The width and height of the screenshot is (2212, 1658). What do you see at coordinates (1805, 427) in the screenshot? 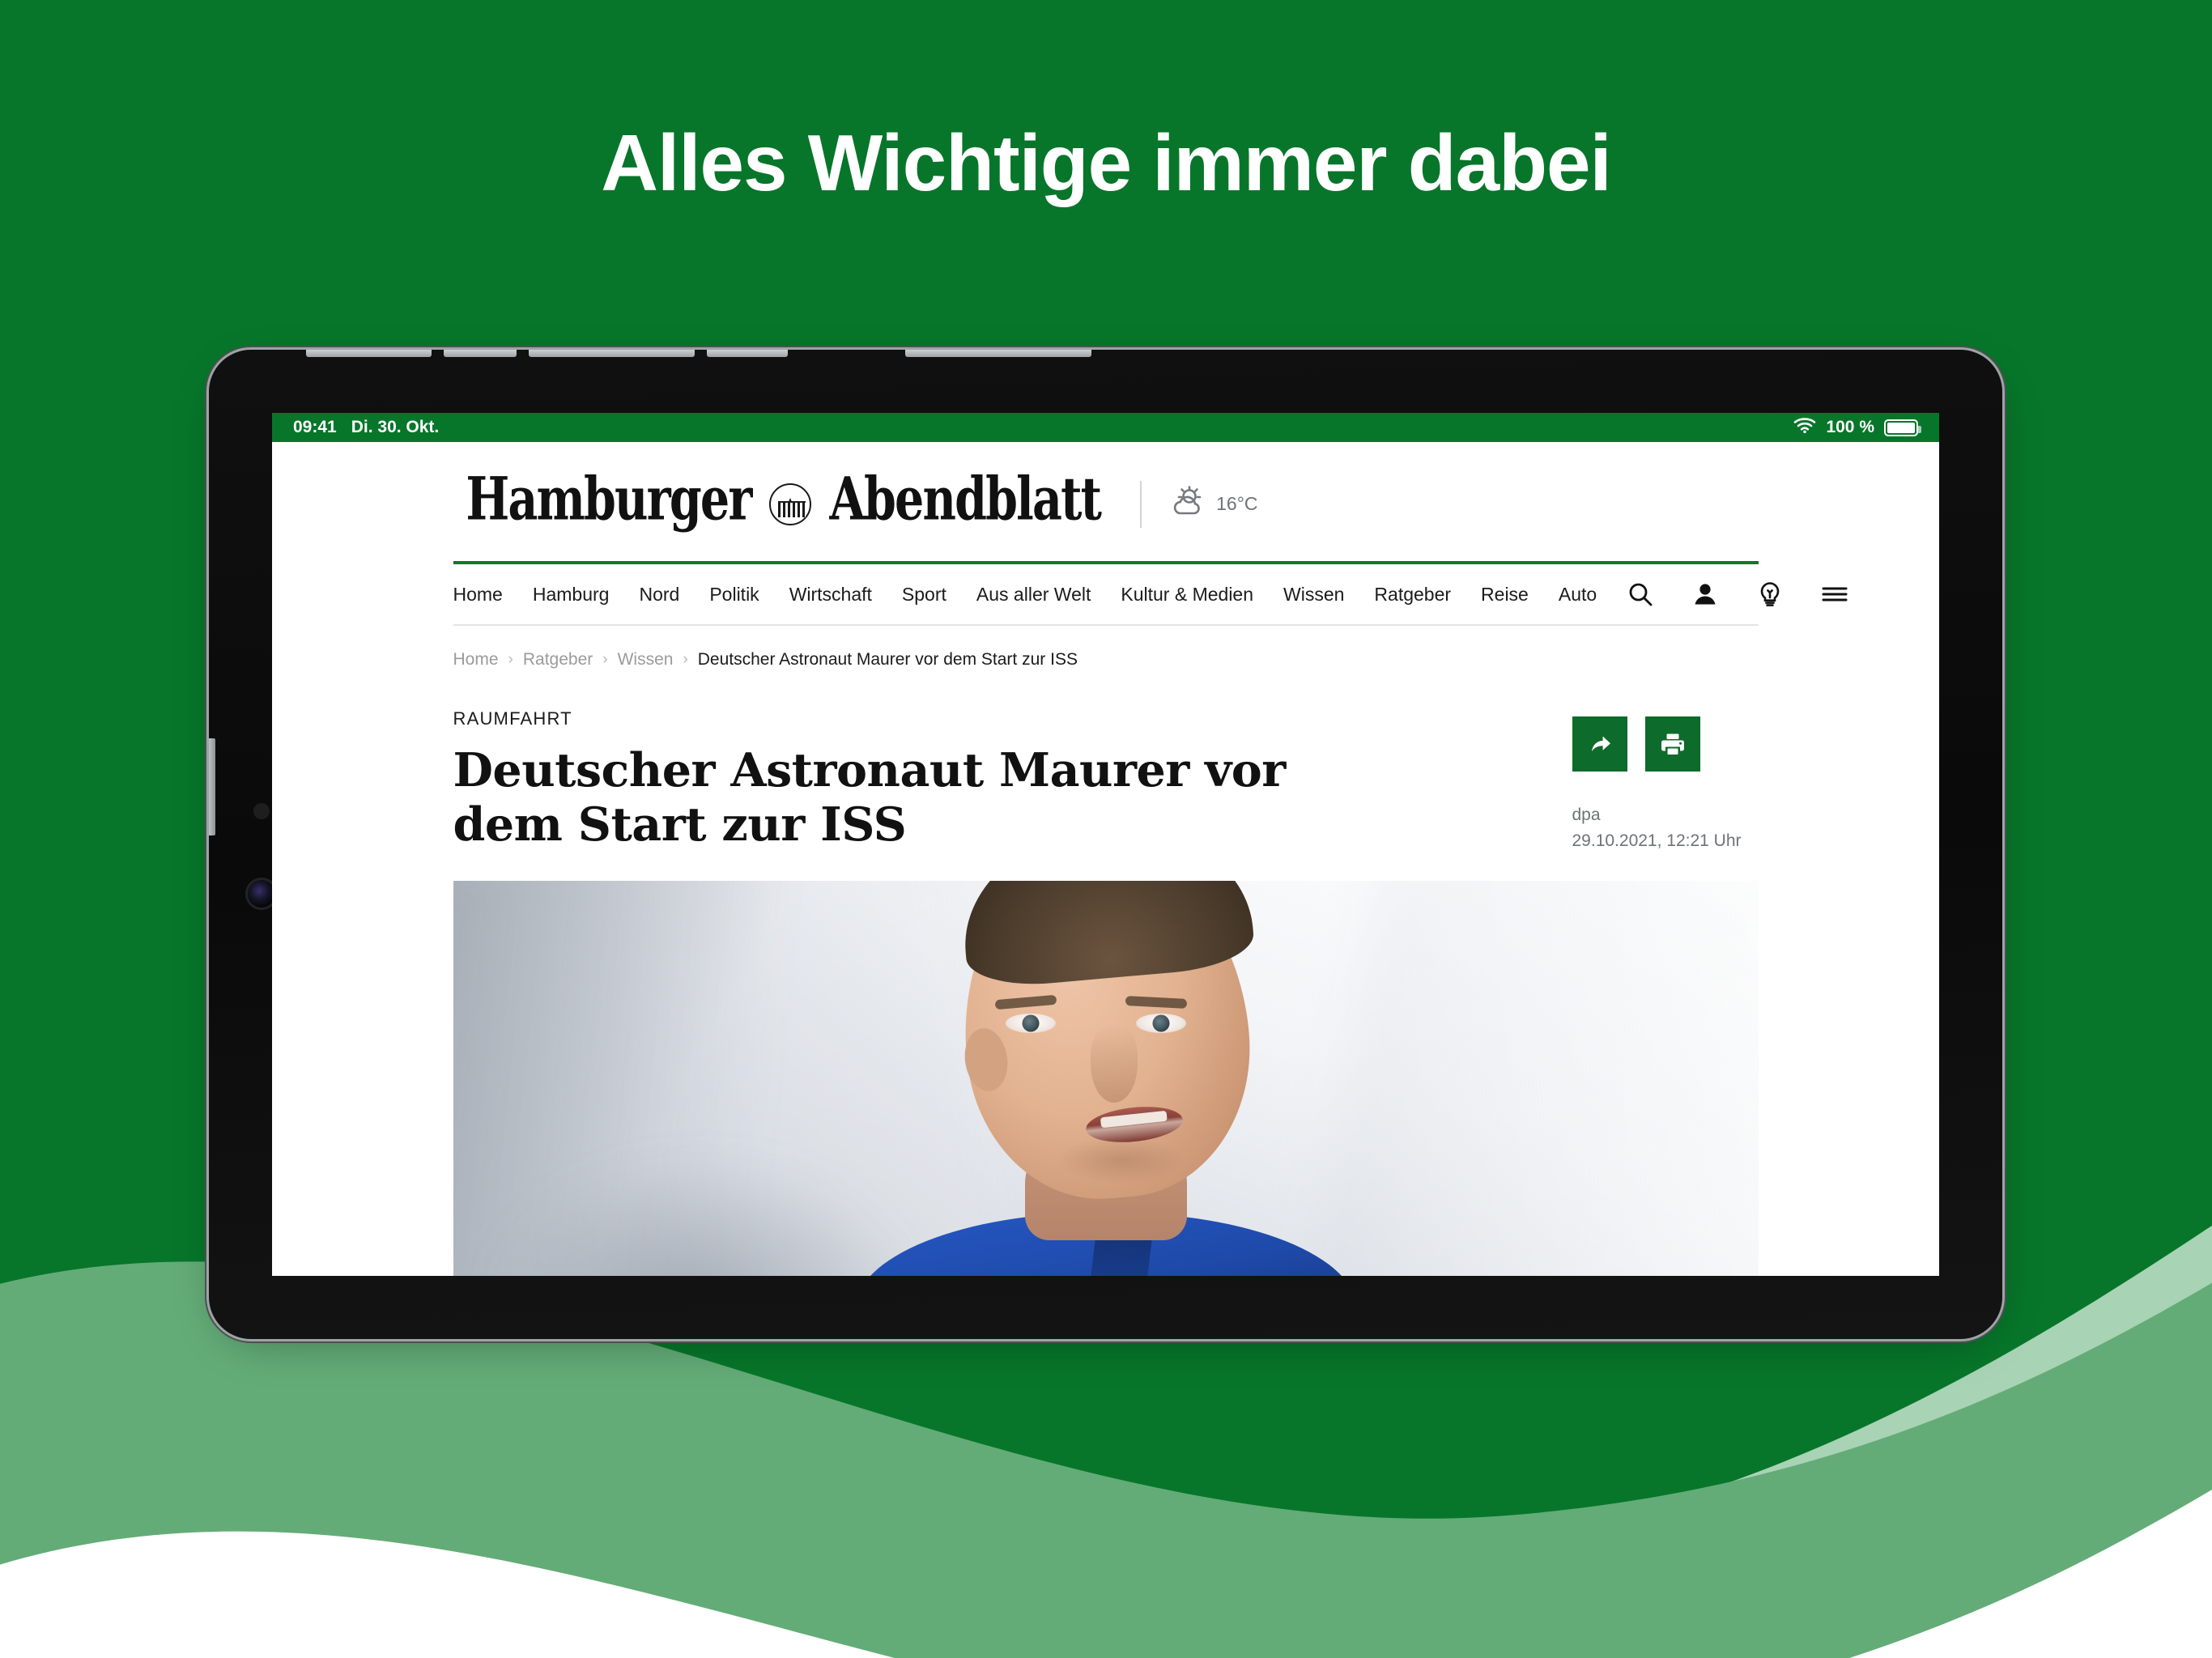
I see `wifi-icon` at bounding box center [1805, 427].